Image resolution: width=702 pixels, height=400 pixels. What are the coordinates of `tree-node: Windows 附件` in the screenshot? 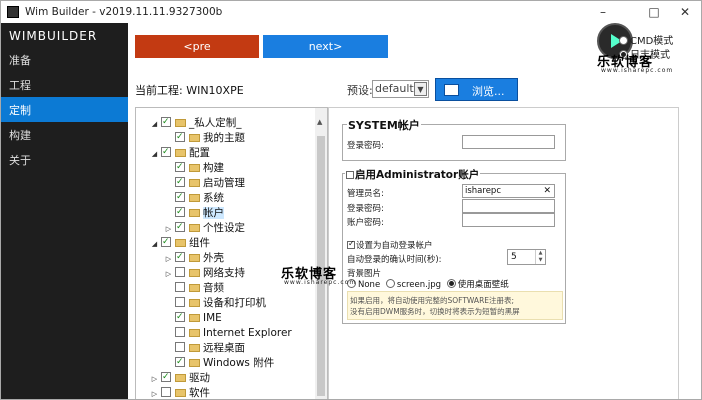 It's located at (219, 363).